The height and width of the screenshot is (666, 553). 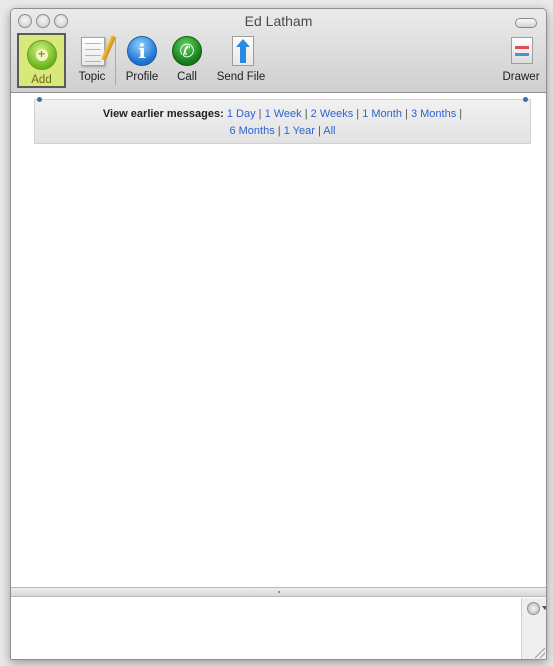 What do you see at coordinates (521, 52) in the screenshot?
I see `drawer-icon` at bounding box center [521, 52].